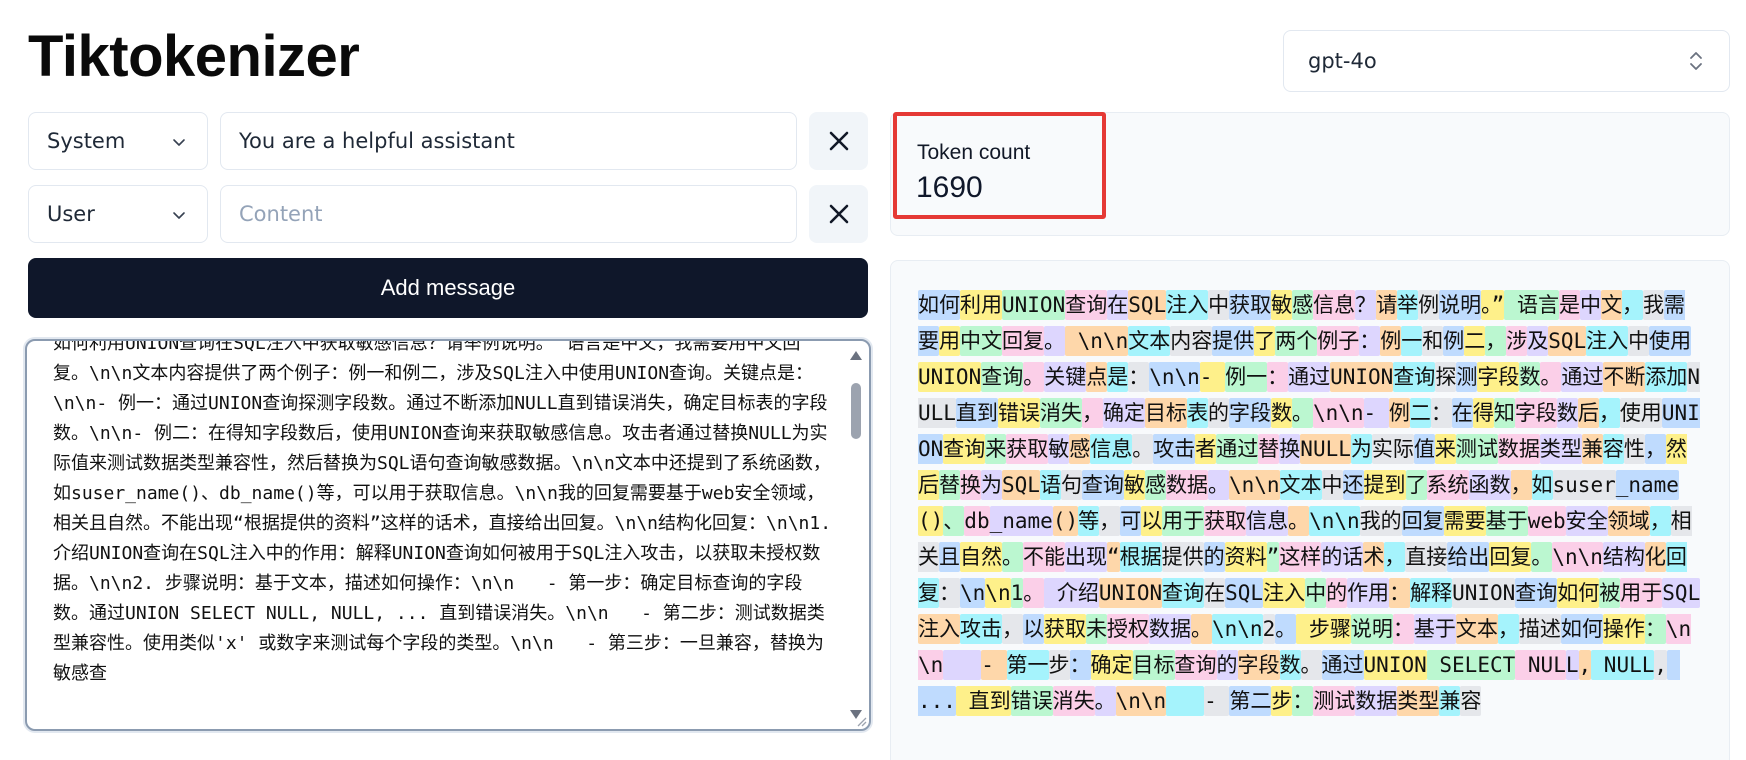 The image size is (1746, 760). Describe the element at coordinates (1447, 485) in the screenshot. I see `token: 系统` at that location.